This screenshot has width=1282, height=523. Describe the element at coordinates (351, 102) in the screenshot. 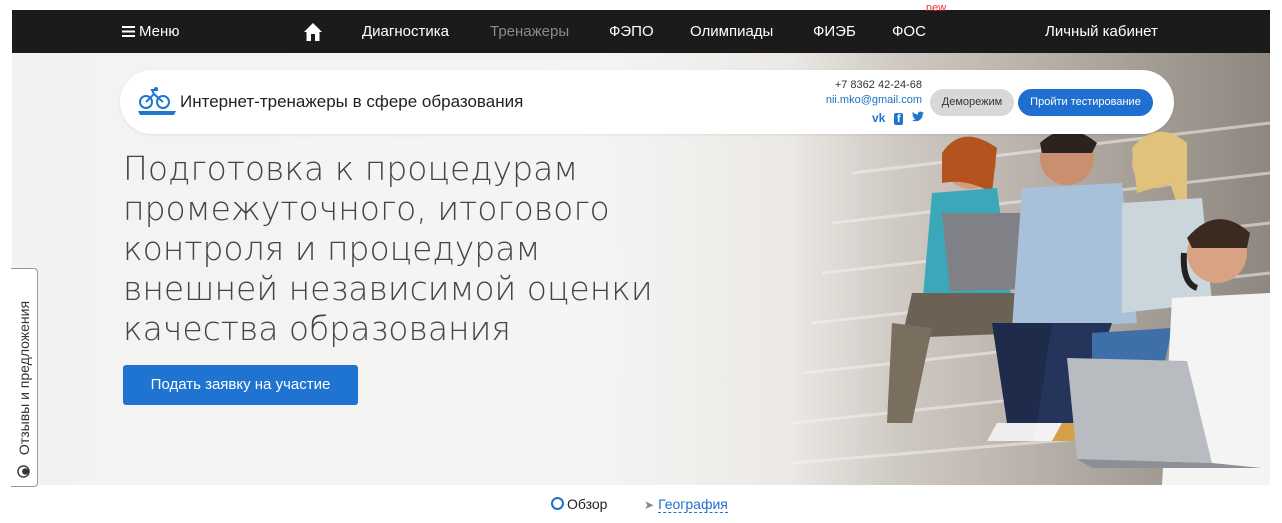

I see `site-name: Интернет-тренажеры в сфере образования` at that location.